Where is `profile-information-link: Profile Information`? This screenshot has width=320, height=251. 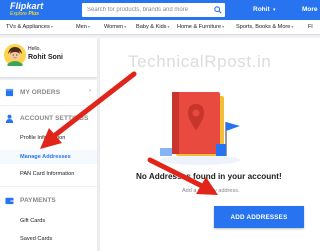
profile-information-link: Profile Information is located at coordinates (42, 138).